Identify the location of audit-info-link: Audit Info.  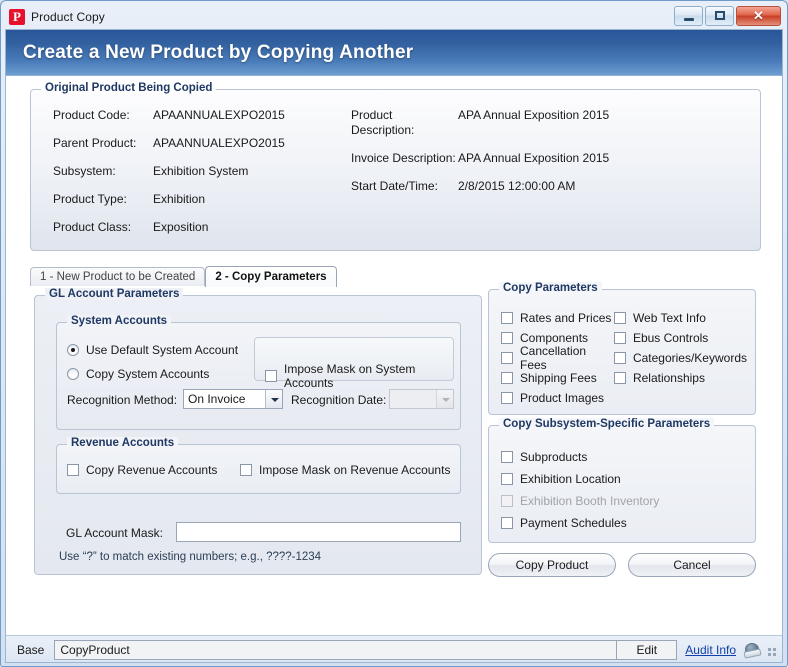
(710, 650).